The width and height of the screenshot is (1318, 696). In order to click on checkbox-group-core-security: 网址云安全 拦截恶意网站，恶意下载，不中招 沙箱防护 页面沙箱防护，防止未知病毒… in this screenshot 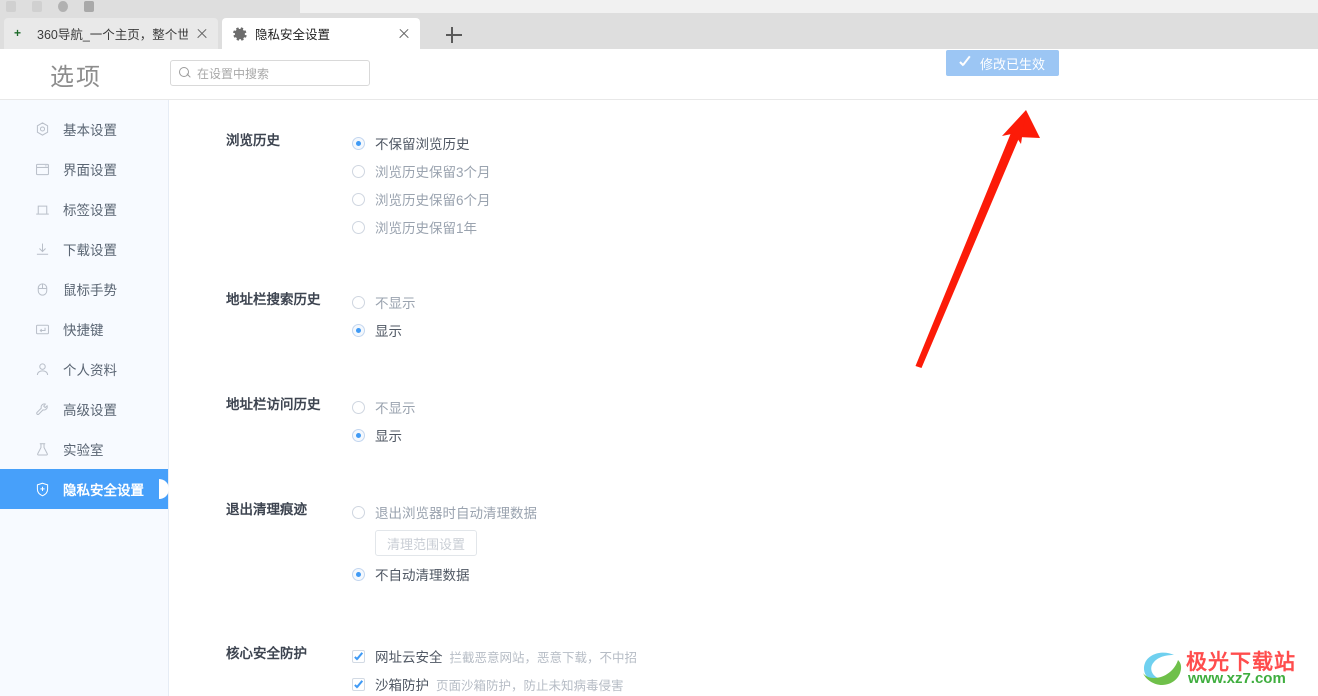, I will do `click(494, 669)`.